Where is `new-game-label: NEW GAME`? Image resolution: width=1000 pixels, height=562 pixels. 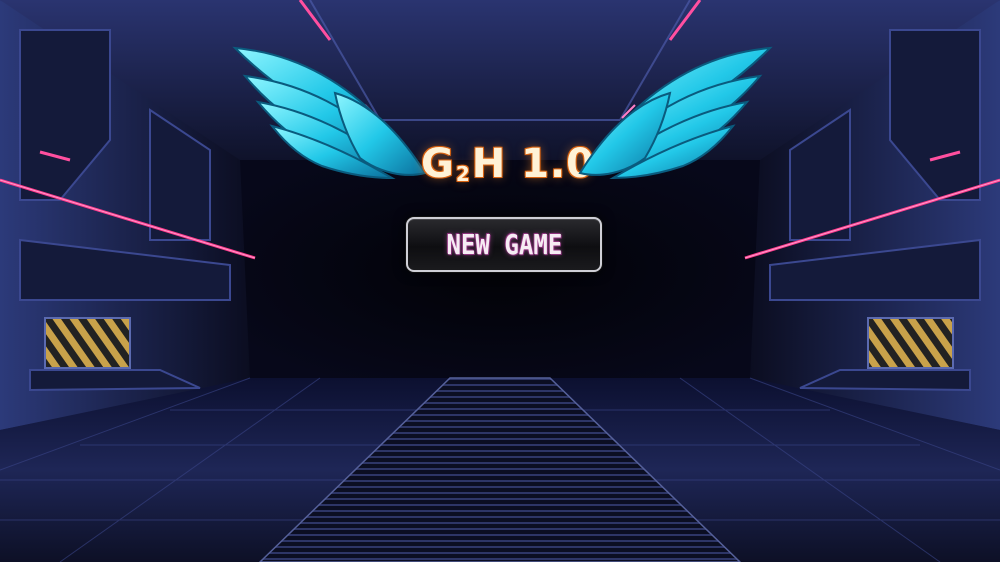
new-game-label: NEW GAME is located at coordinates (504, 244).